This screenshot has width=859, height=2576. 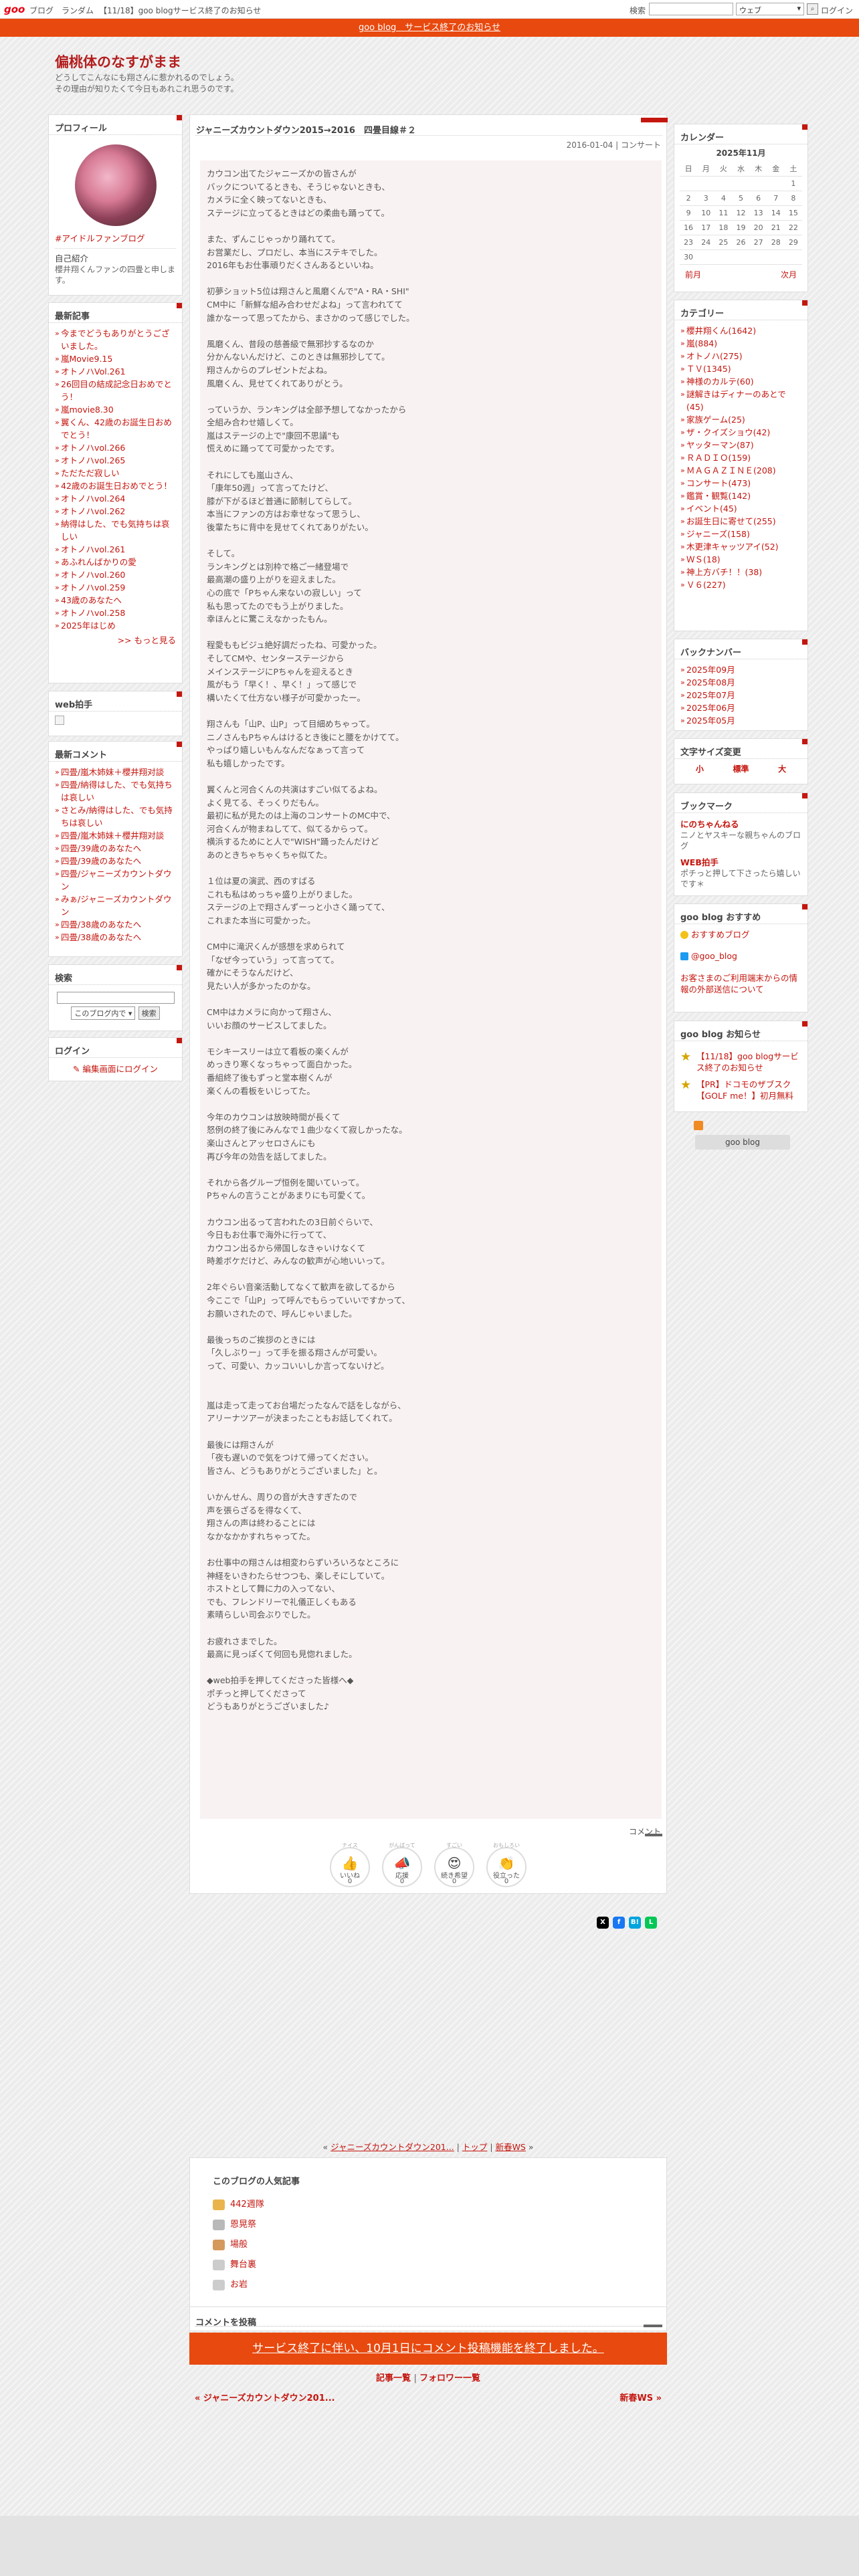 What do you see at coordinates (116, 530) in the screenshot?
I see `recent-post-item: 納得はした、でも気持ちは哀しい` at bounding box center [116, 530].